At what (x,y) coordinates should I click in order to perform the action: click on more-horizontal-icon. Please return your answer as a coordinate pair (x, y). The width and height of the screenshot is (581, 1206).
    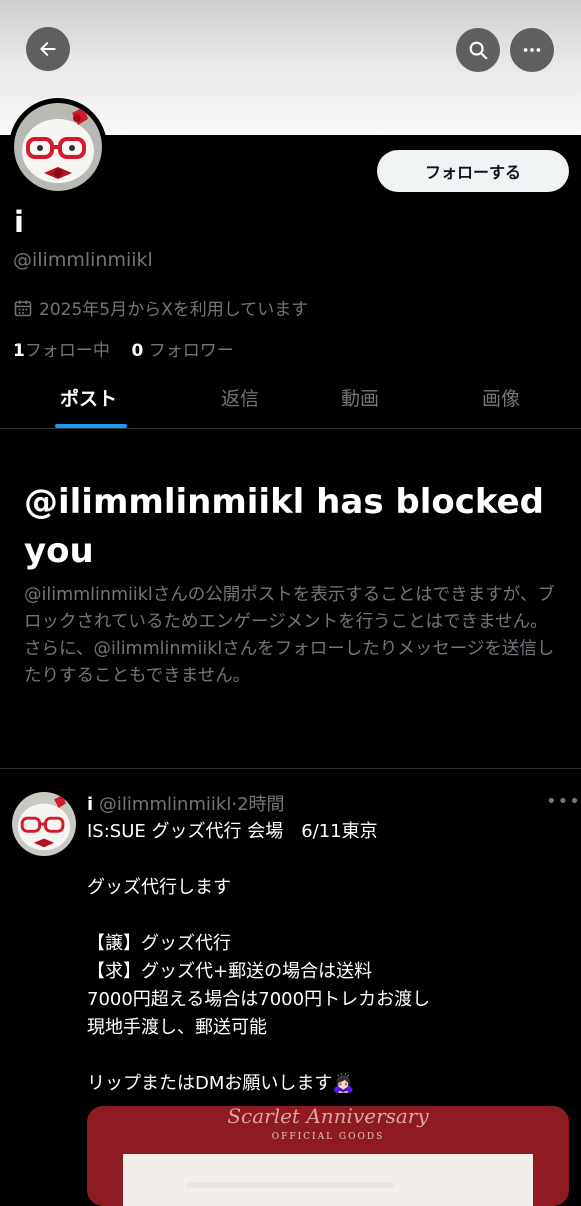
    Looking at the image, I should click on (532, 50).